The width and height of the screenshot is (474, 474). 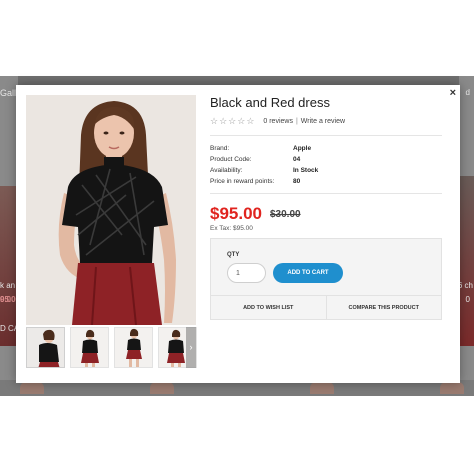 What do you see at coordinates (326, 172) in the screenshot?
I see `spec-row-availability: Availability: In Stock` at bounding box center [326, 172].